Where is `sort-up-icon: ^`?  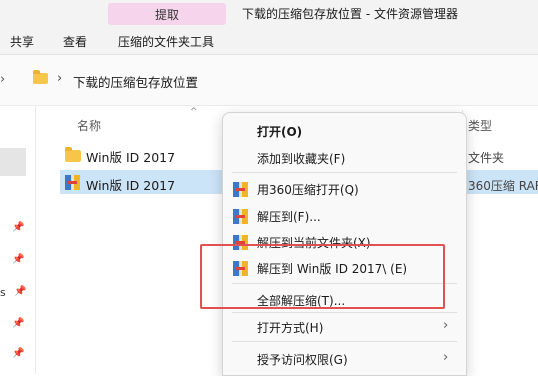
sort-up-icon: ^ is located at coordinates (194, 112).